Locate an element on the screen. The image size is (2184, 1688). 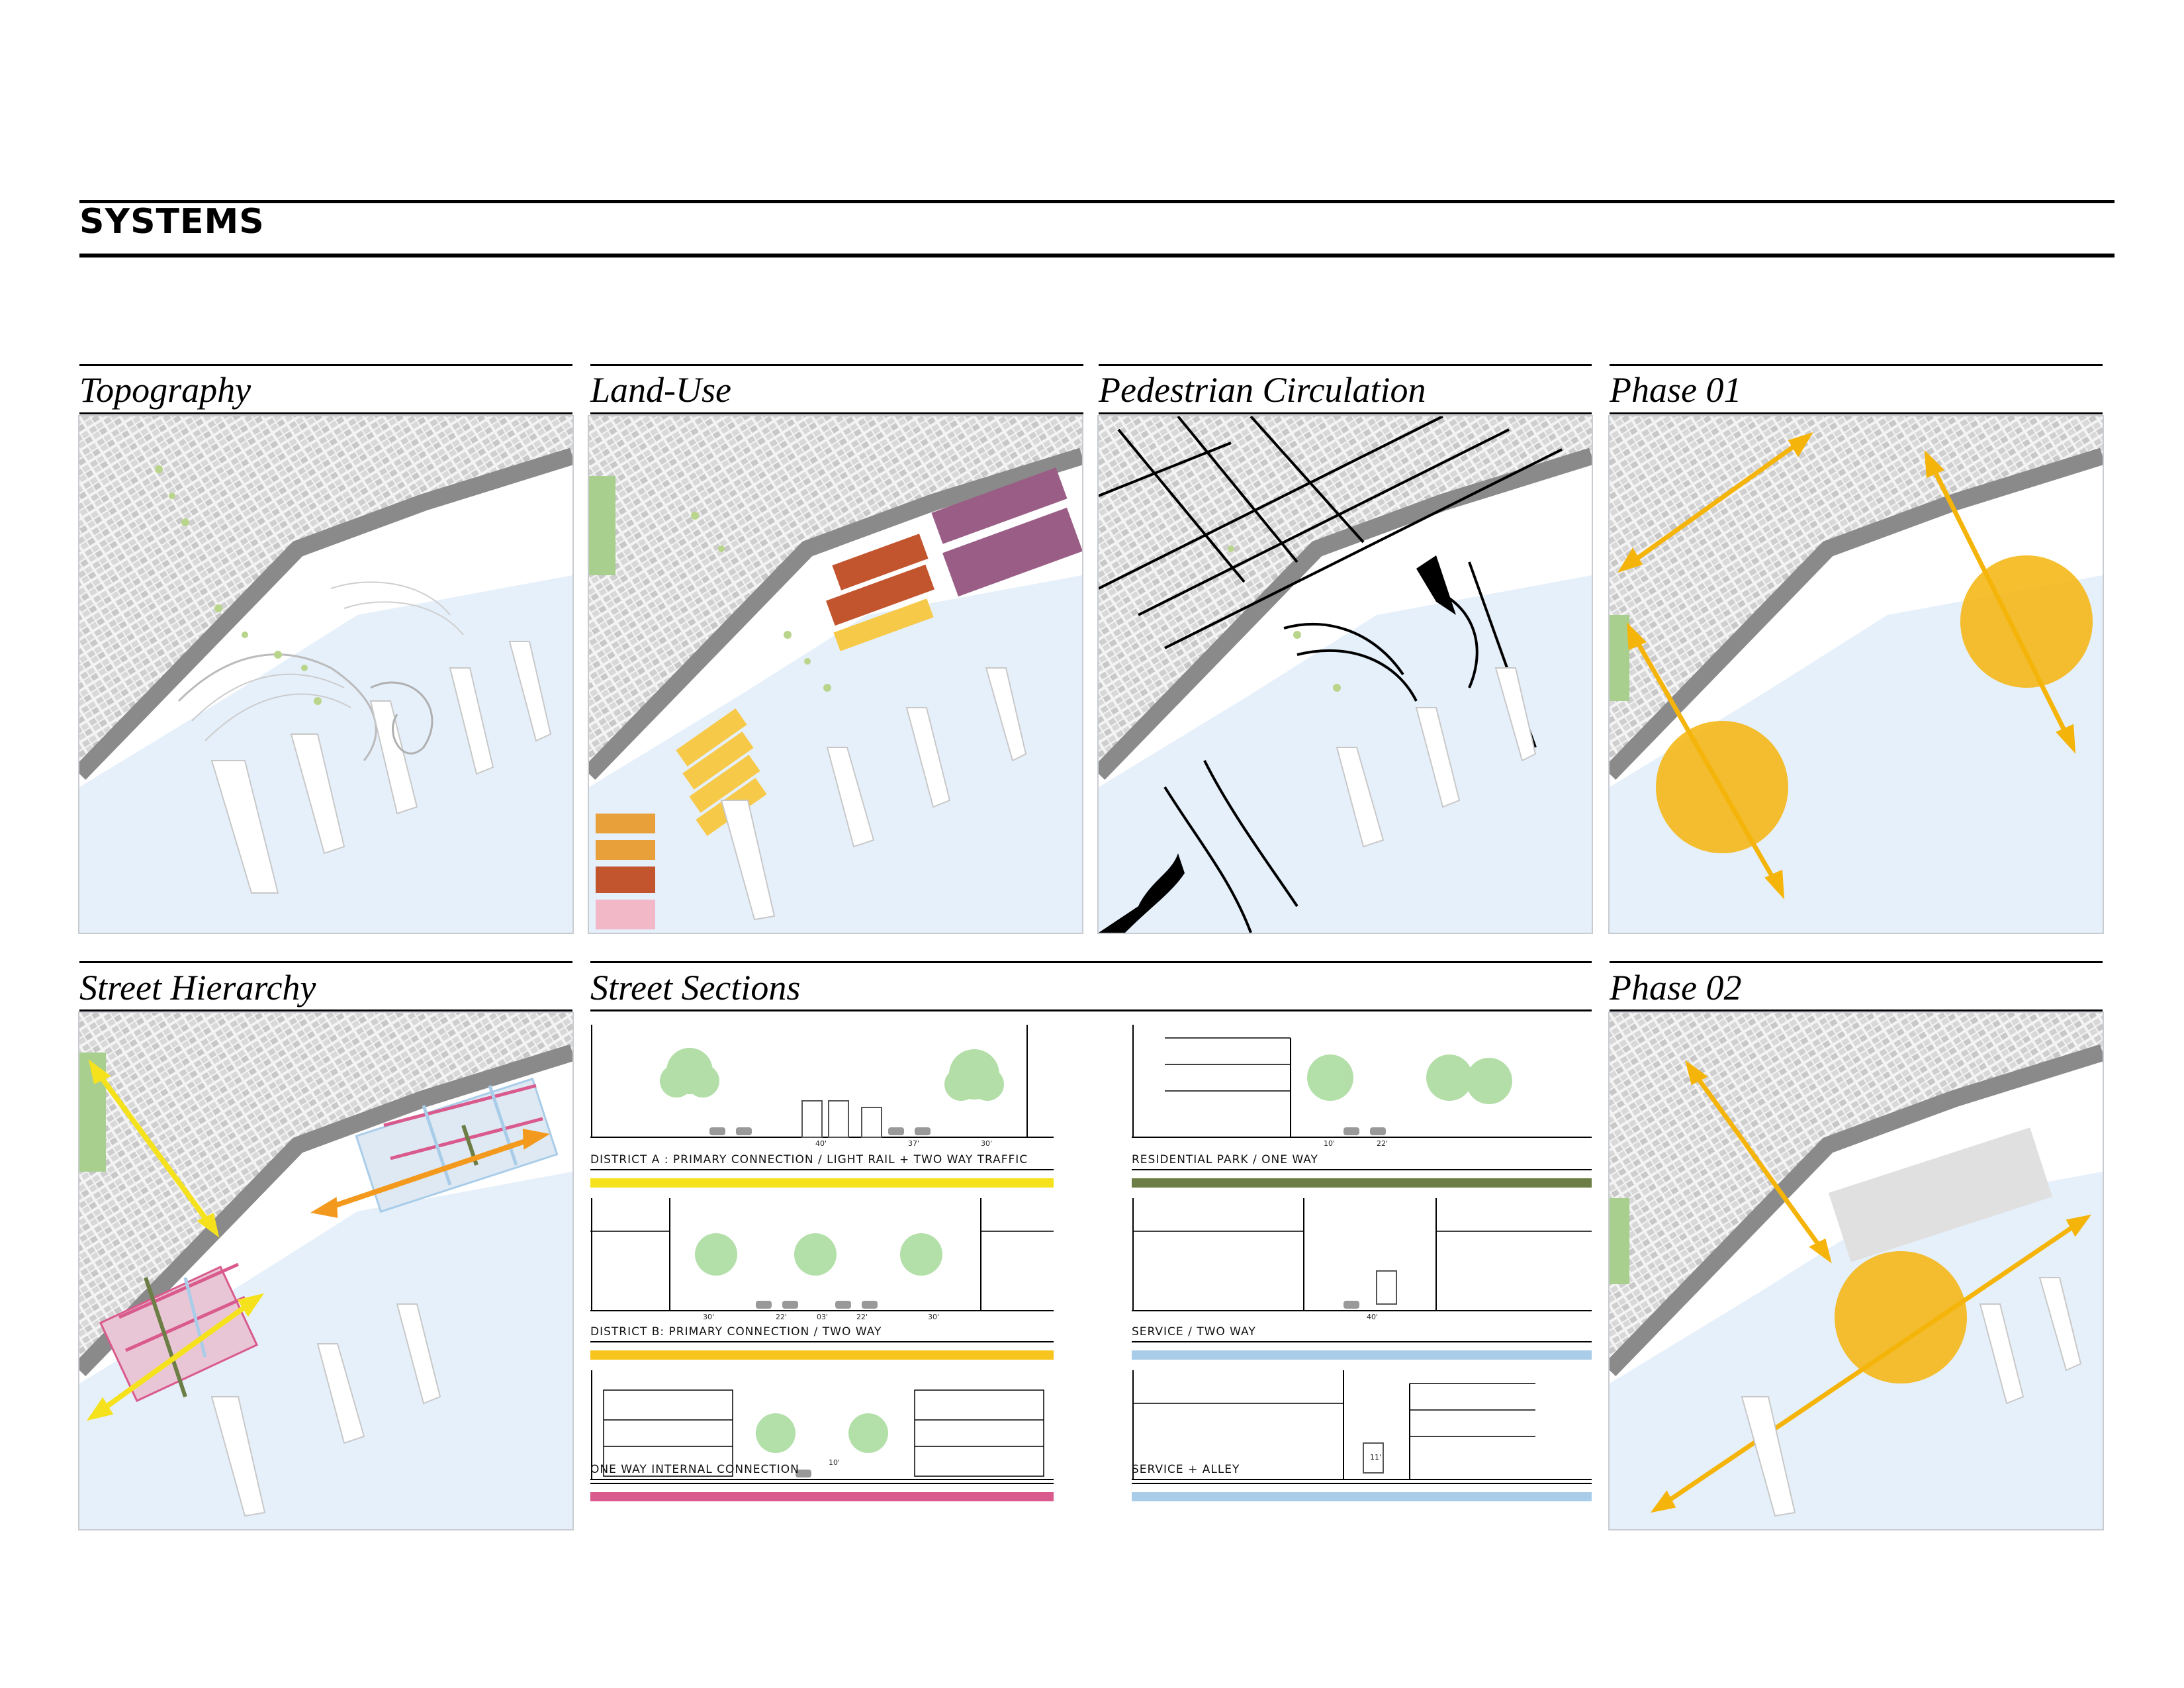
section-d-rule is located at coordinates (1362, 1341).